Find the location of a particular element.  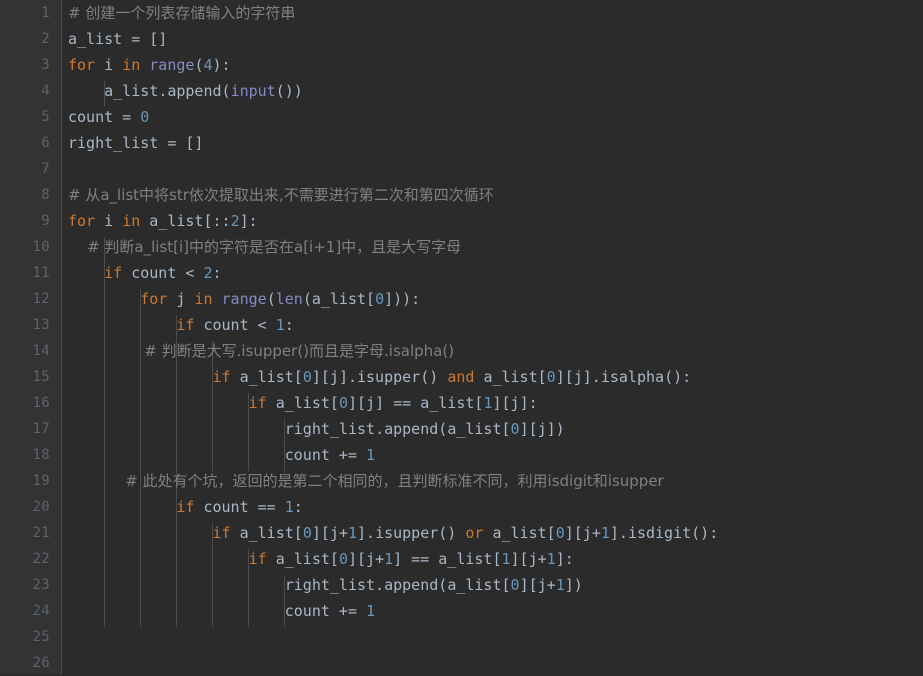

code-line-text: # 从a_list中将str依次提取出来,不需要进行第二次和第四次循环 is located at coordinates (281, 195).